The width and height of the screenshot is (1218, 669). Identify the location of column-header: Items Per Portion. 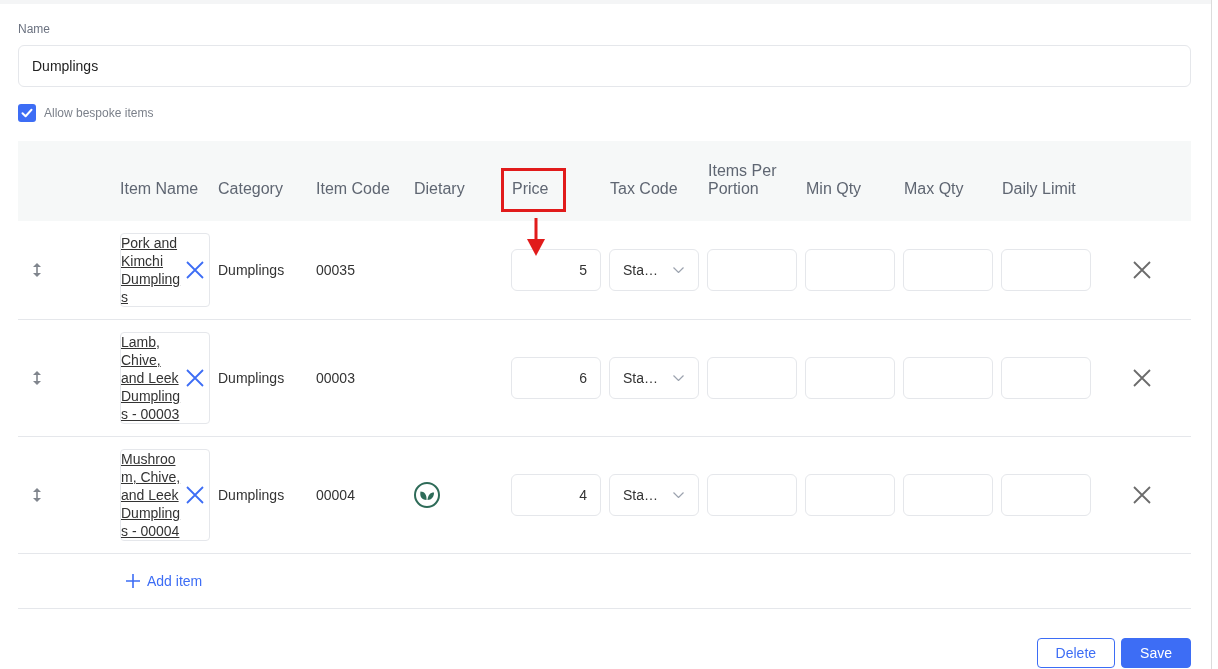
(743, 180).